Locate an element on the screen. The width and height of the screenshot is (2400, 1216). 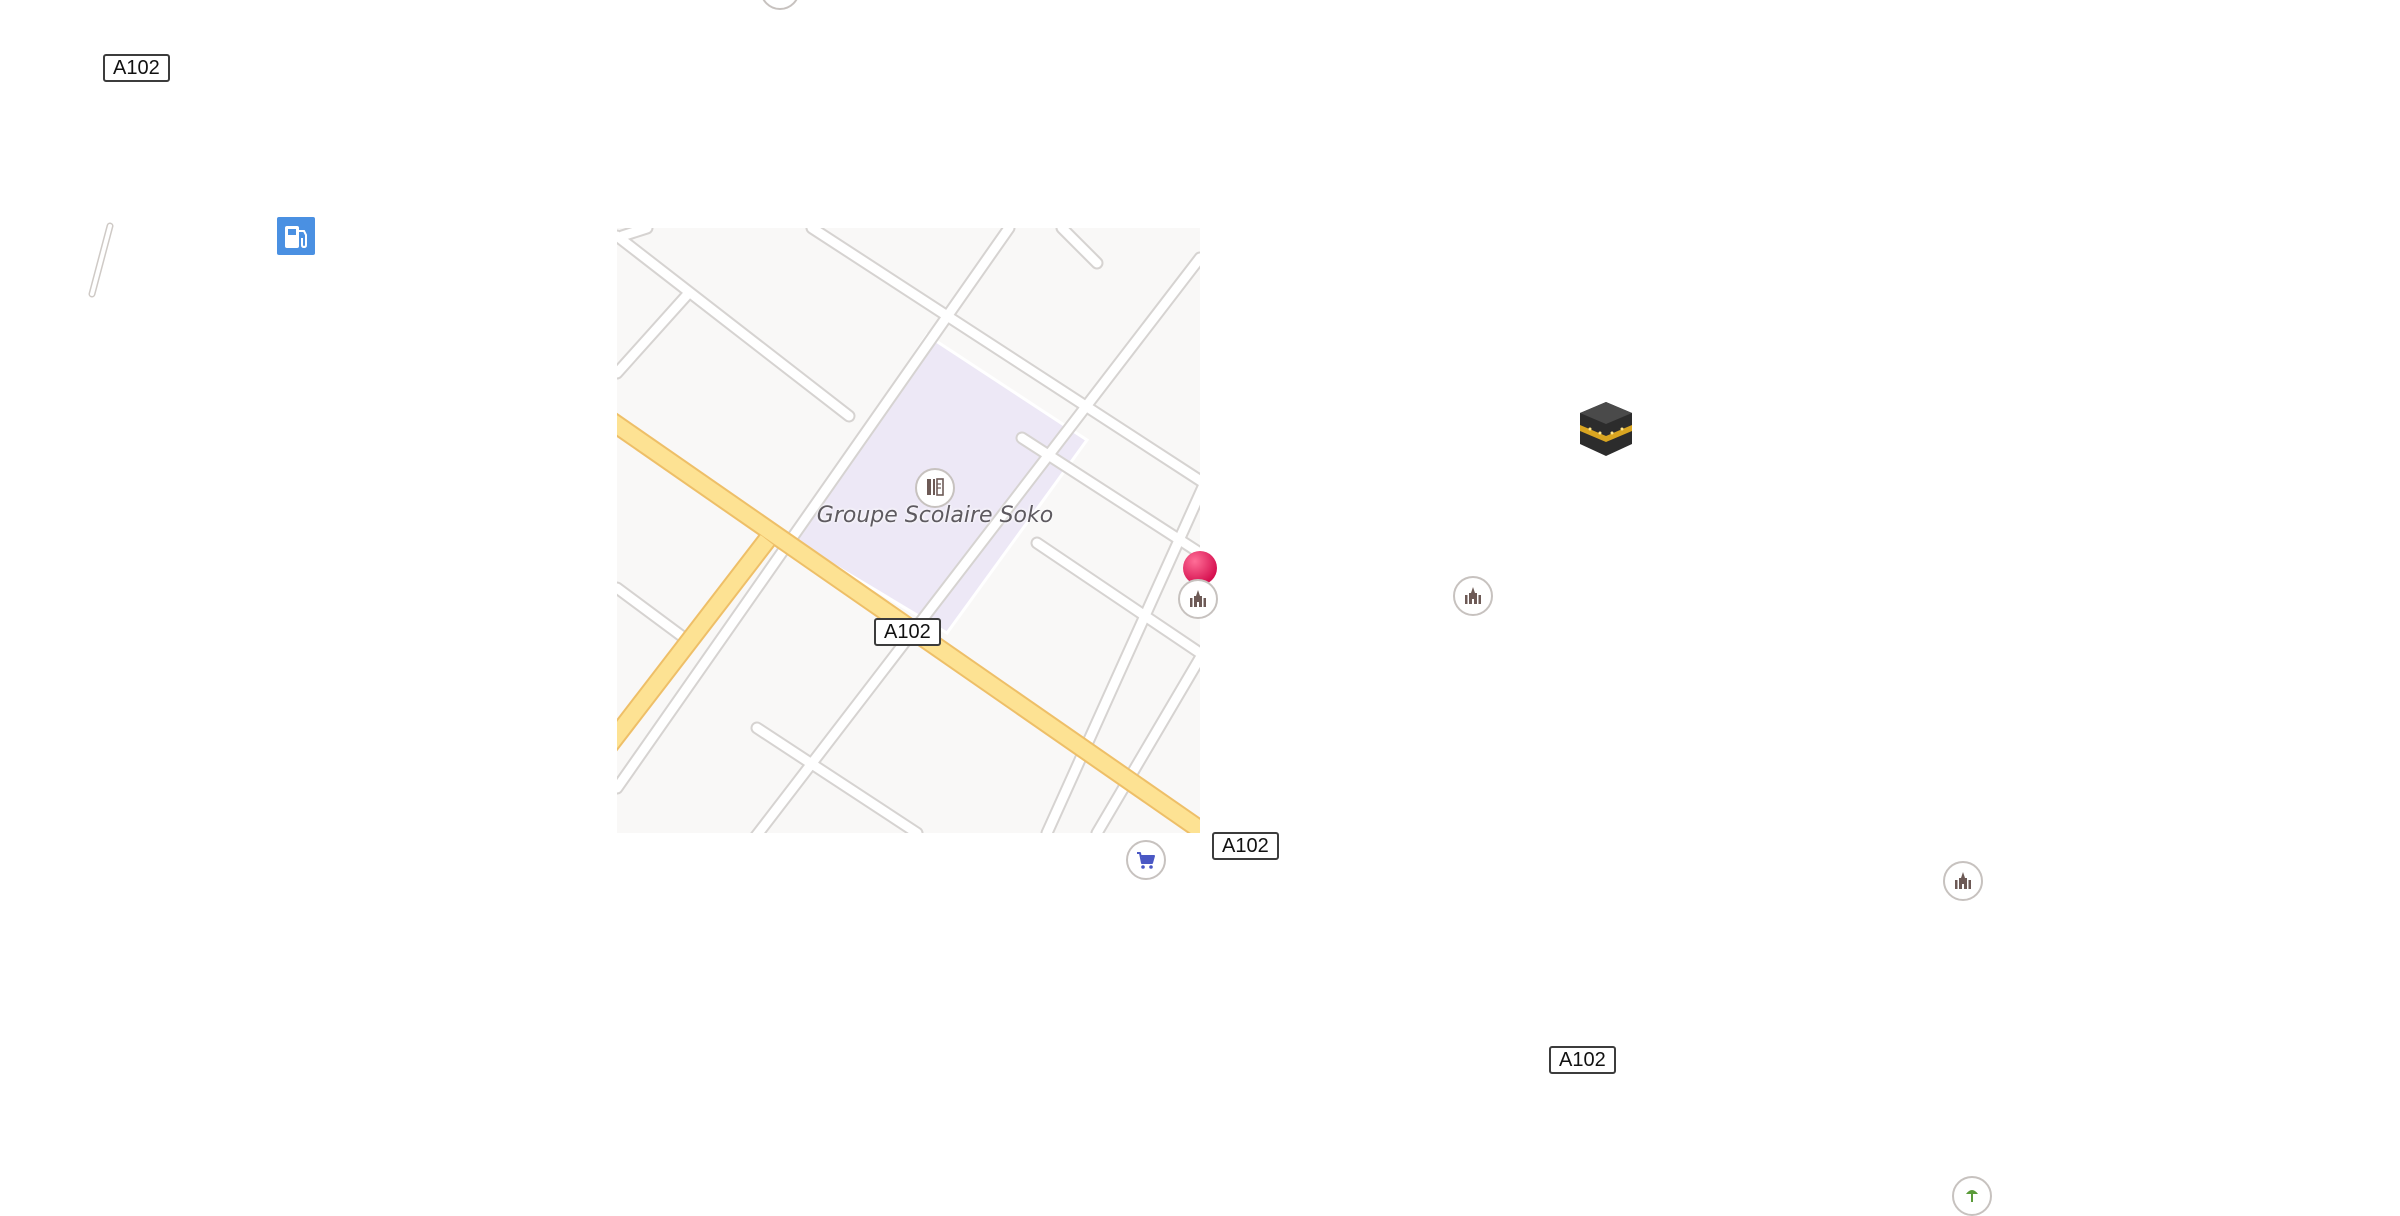
road-fragment is located at coordinates (101, 260).